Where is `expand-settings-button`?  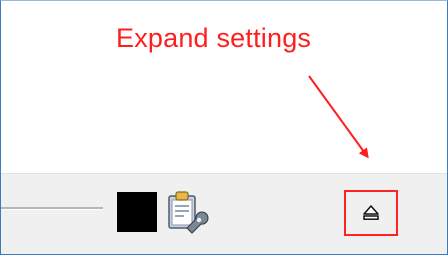
expand-settings-button is located at coordinates (371, 213).